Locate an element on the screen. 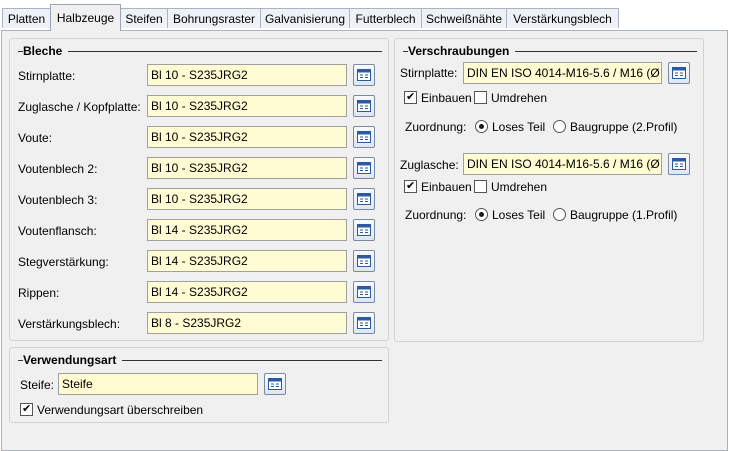 The height and width of the screenshot is (451, 729). label-einbauen: Einbauen is located at coordinates (446, 98).